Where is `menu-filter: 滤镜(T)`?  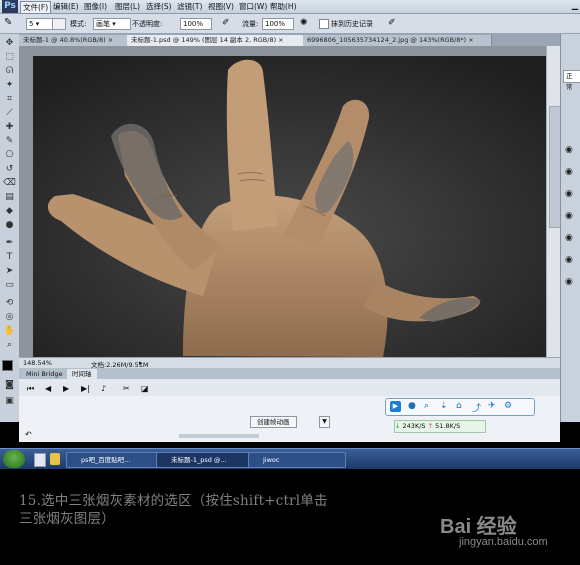 menu-filter: 滤镜(T) is located at coordinates (189, 6).